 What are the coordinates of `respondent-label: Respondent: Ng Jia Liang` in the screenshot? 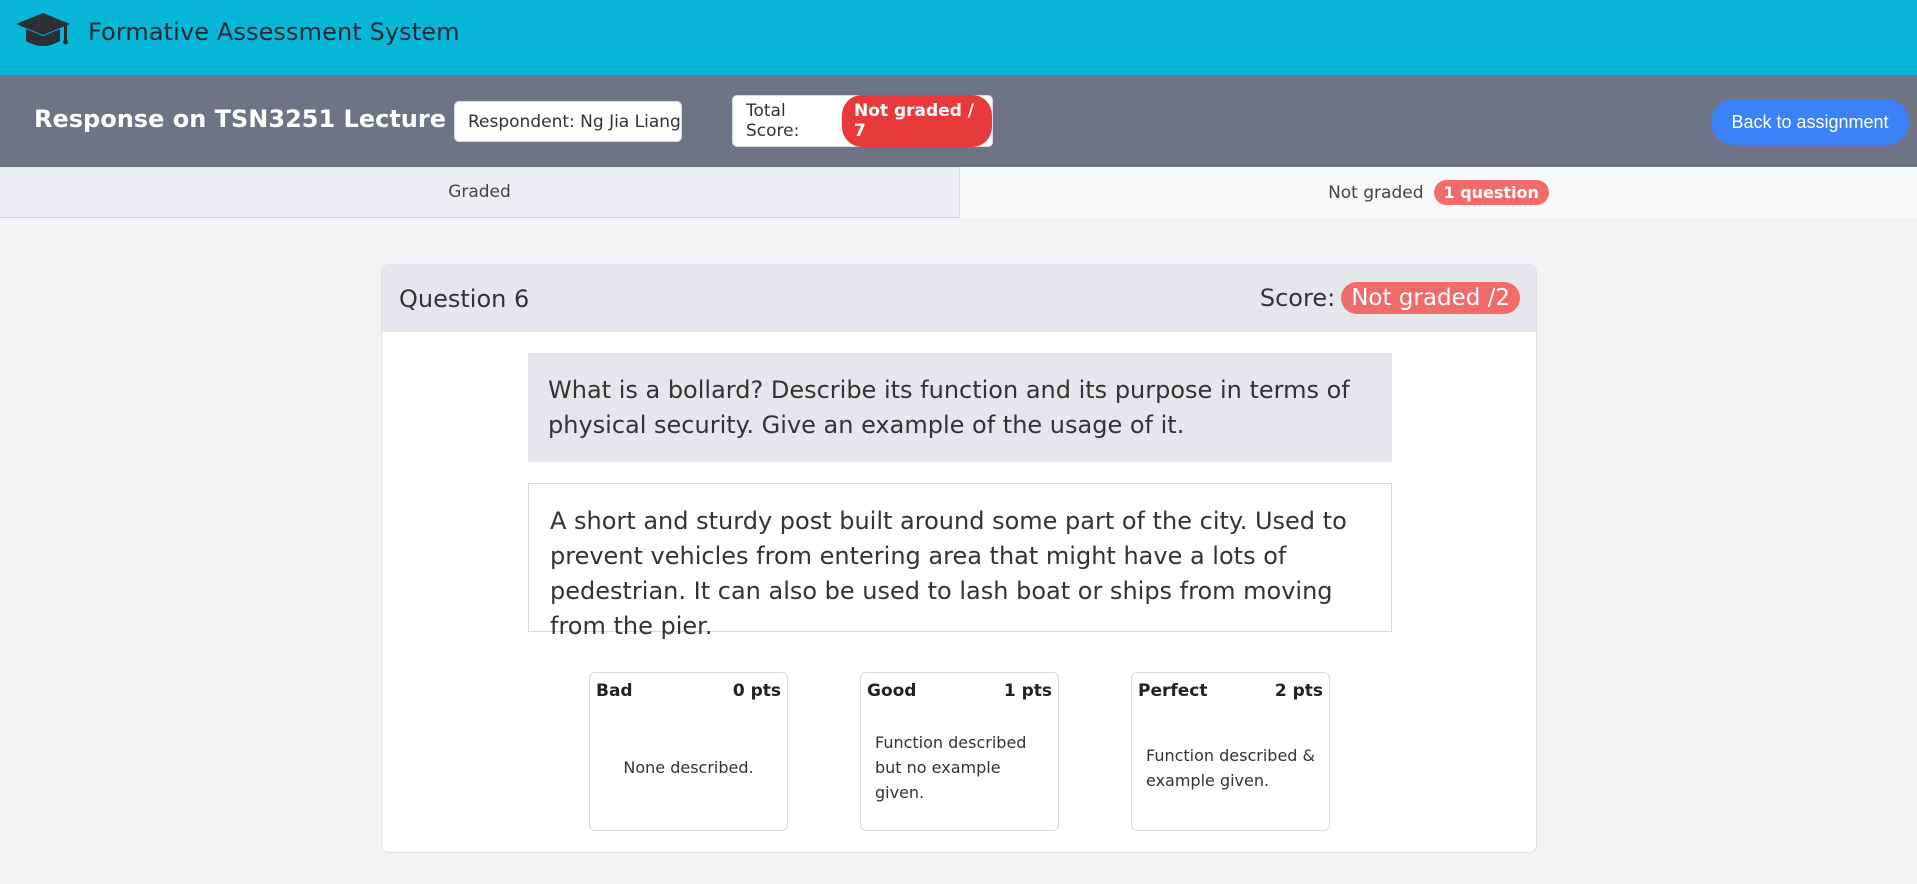 It's located at (574, 121).